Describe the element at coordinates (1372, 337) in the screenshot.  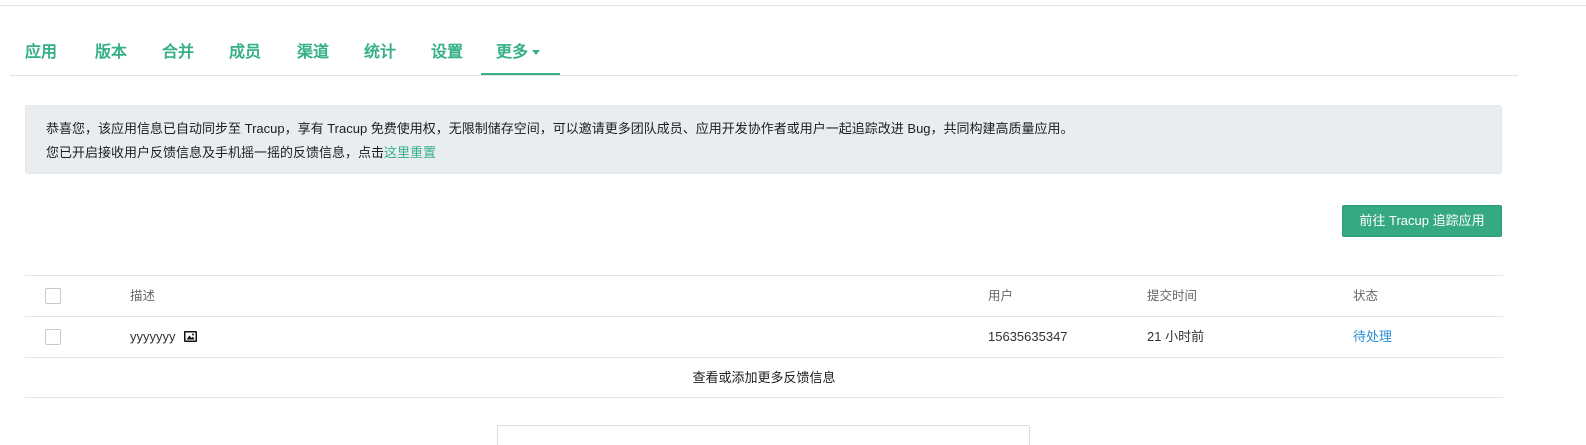
I see `row-status-link: 待处理` at that location.